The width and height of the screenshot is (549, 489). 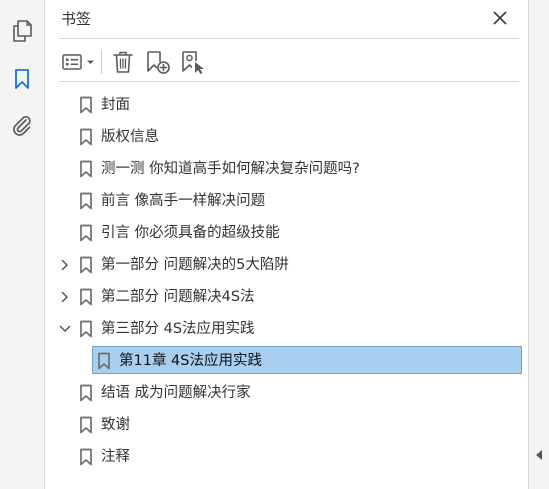 I want to click on bookmark-cursor-icon, so click(x=193, y=62).